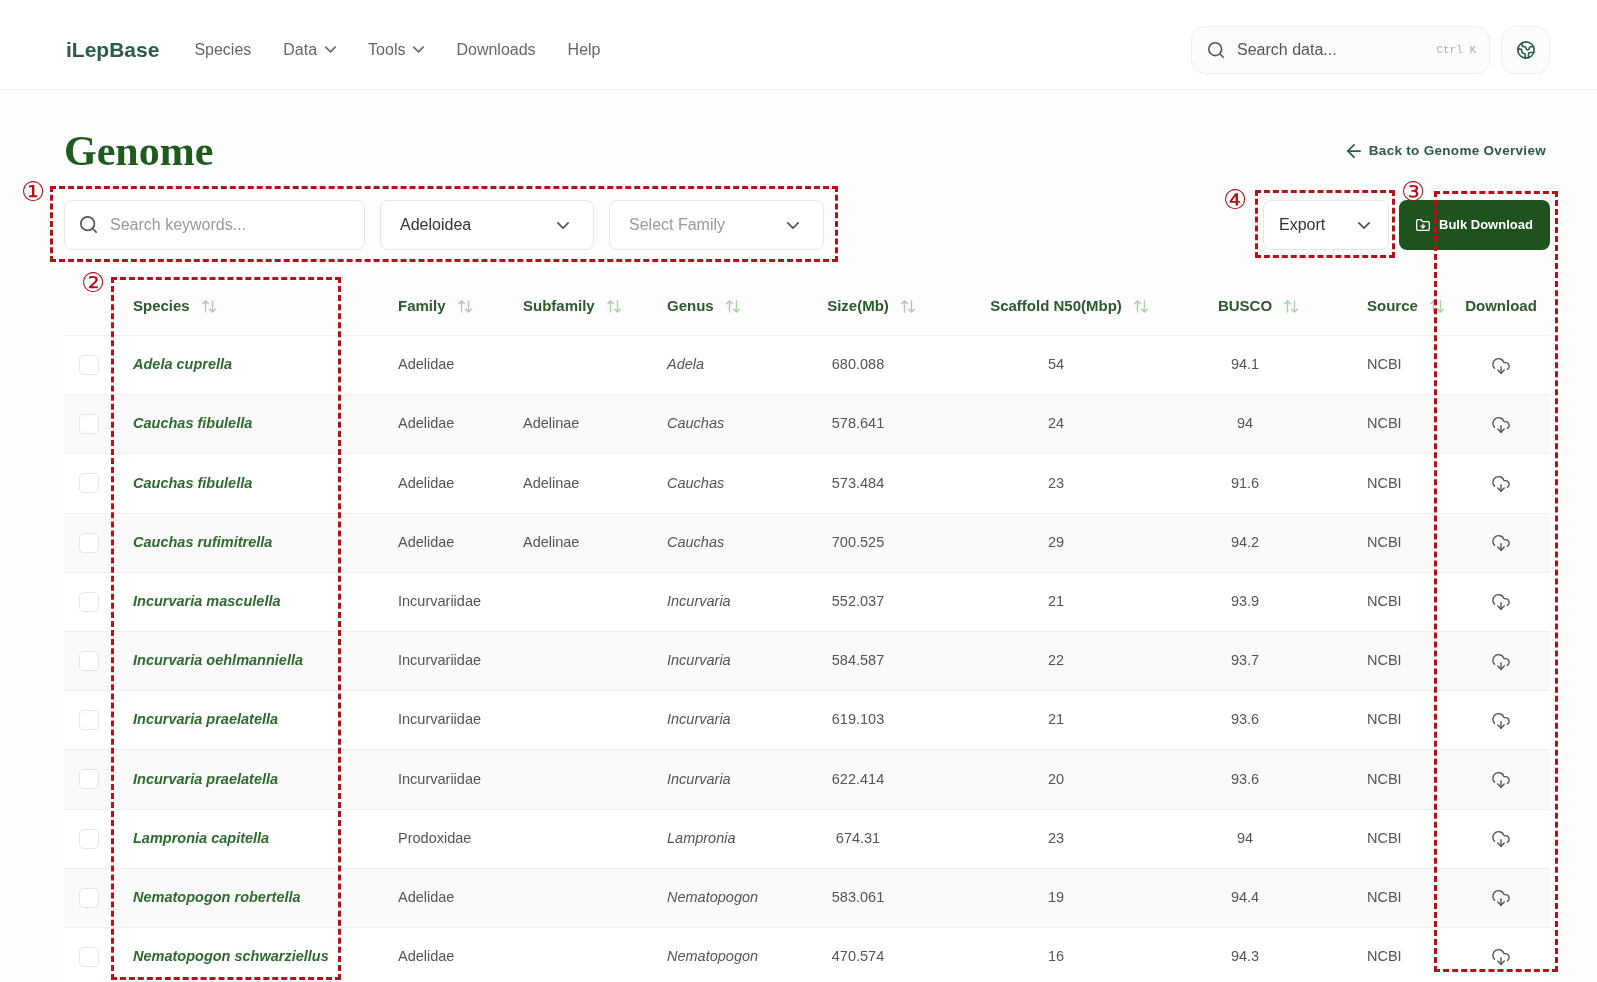  What do you see at coordinates (1436, 306) in the screenshot?
I see `sort-icon` at bounding box center [1436, 306].